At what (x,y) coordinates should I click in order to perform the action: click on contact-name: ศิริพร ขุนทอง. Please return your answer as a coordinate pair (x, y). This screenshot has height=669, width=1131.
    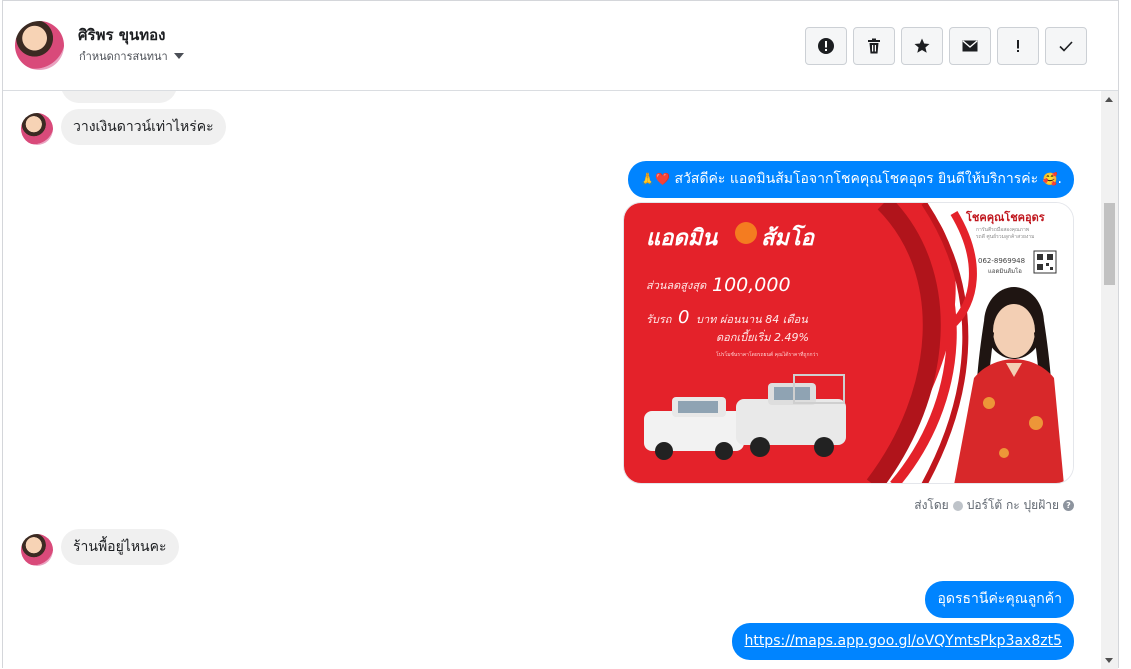
    Looking at the image, I should click on (121, 35).